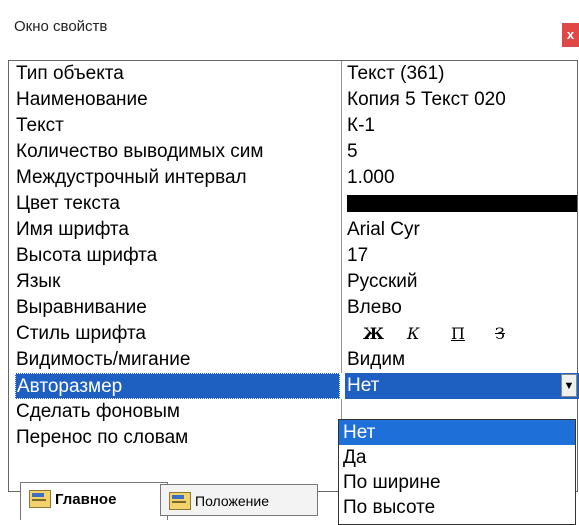 The width and height of the screenshot is (579, 525). Describe the element at coordinates (178, 256) in the screenshot. I see `property-name: Высота шрифта` at that location.